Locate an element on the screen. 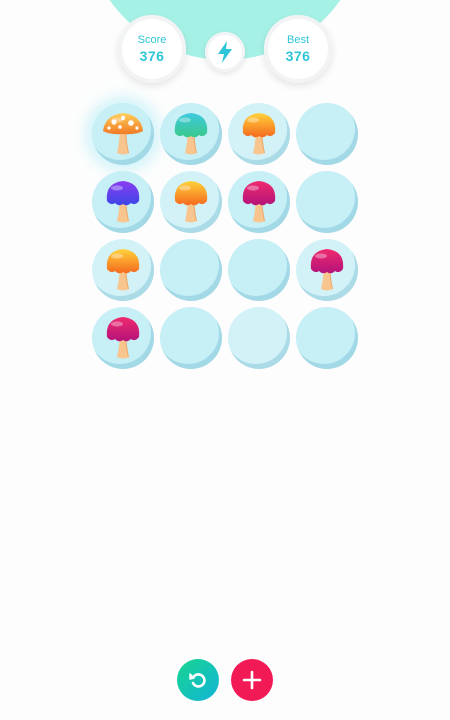 The image size is (450, 720). spotted-orange-mushroom-icon is located at coordinates (123, 134).